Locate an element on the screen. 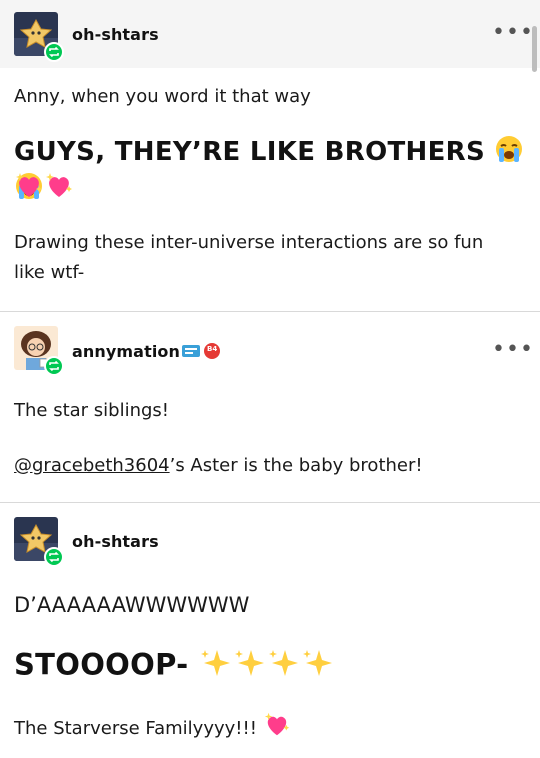 Image resolution: width=540 pixels, height=758 pixels. loudly-crying-face-emoji is located at coordinates (509, 152).